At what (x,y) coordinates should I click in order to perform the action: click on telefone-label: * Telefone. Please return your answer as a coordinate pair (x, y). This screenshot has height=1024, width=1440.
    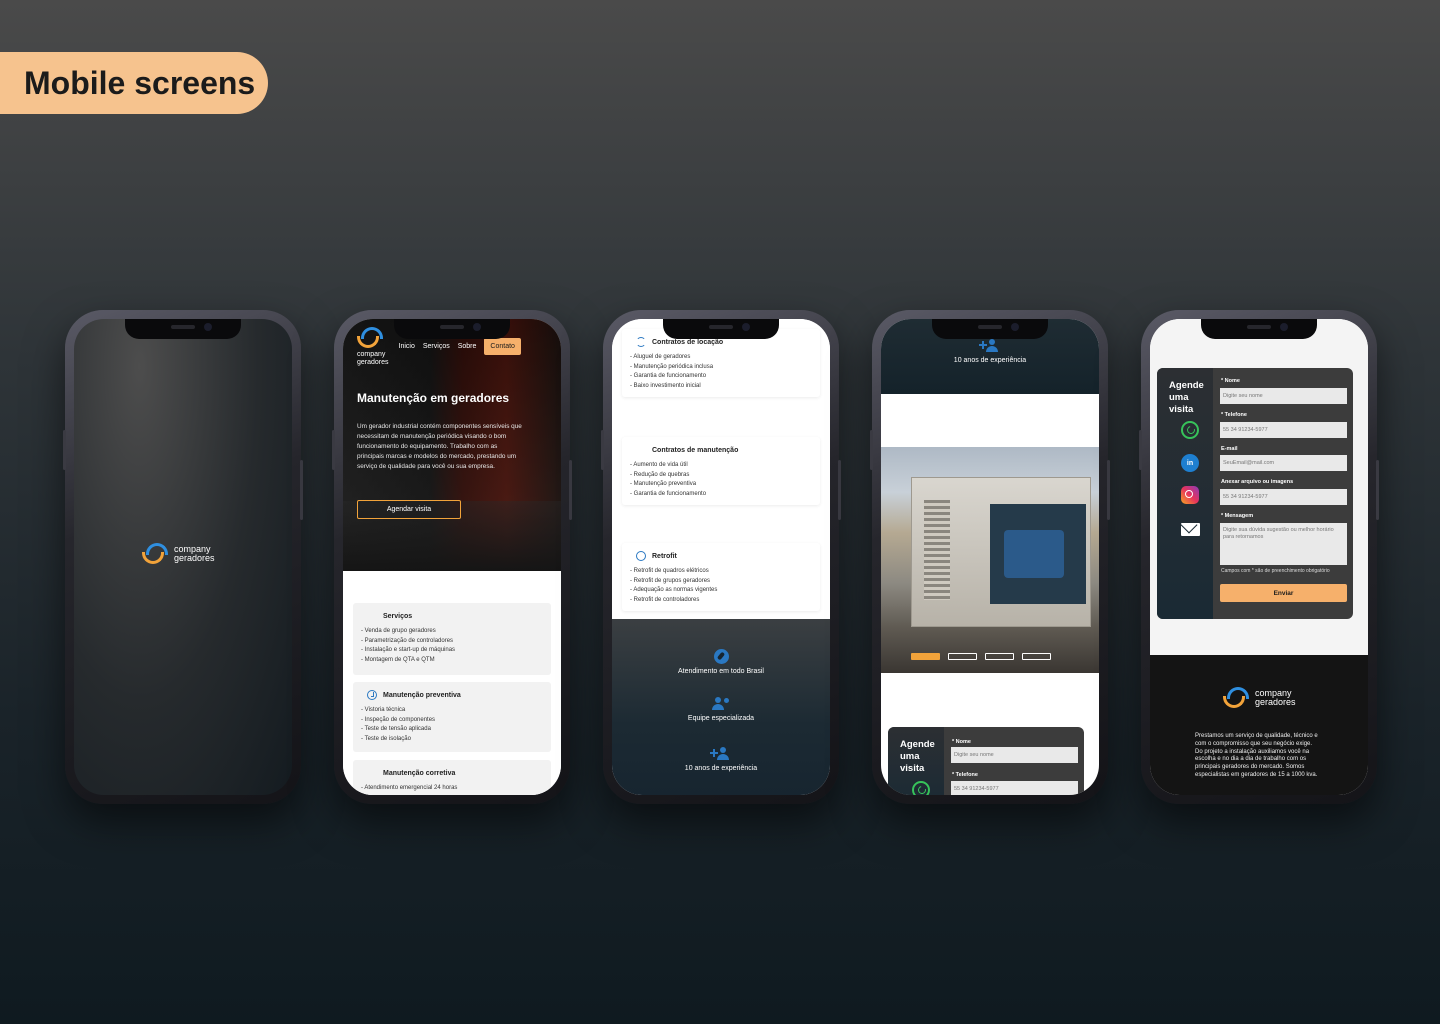
    Looking at the image, I should click on (1234, 415).